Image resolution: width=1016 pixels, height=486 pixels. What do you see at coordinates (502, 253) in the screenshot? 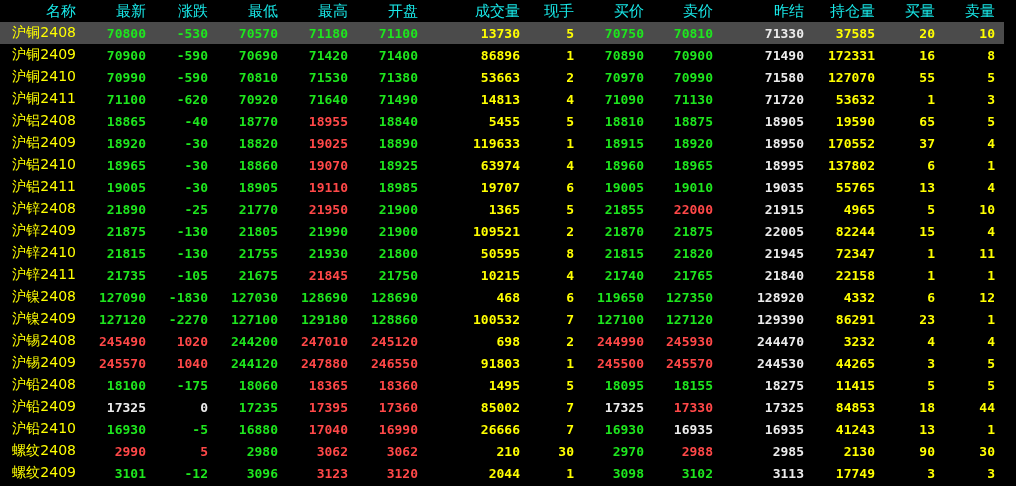
I see `table-row: 沪锌2410 21815 -130 21755 21930 21800 50595 8 21815 21820 21945 72347 1 11` at bounding box center [502, 253].